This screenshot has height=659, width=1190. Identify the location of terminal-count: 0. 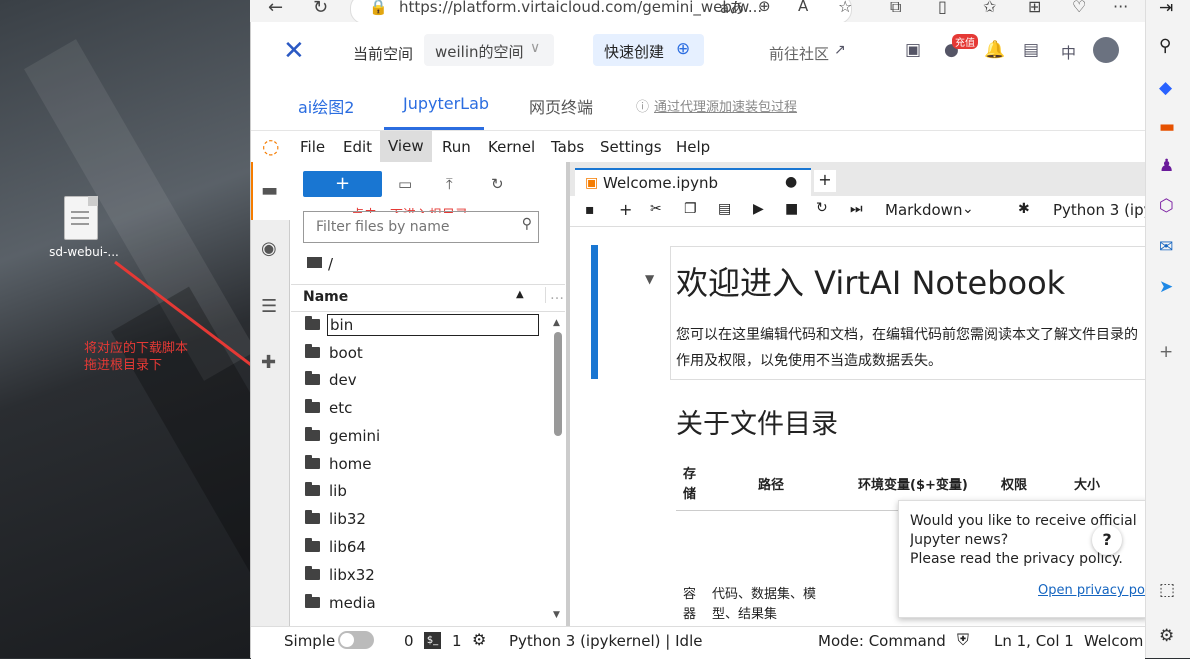
(409, 641).